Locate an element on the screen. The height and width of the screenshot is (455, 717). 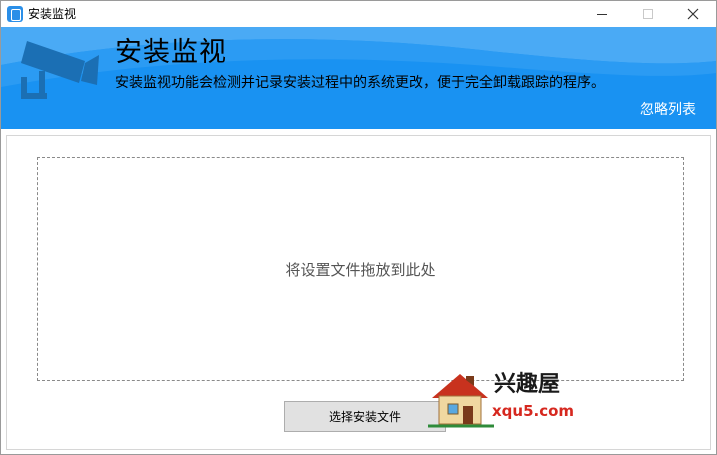
drop-hint: 将设置文件拖放到此处 is located at coordinates (360, 269).